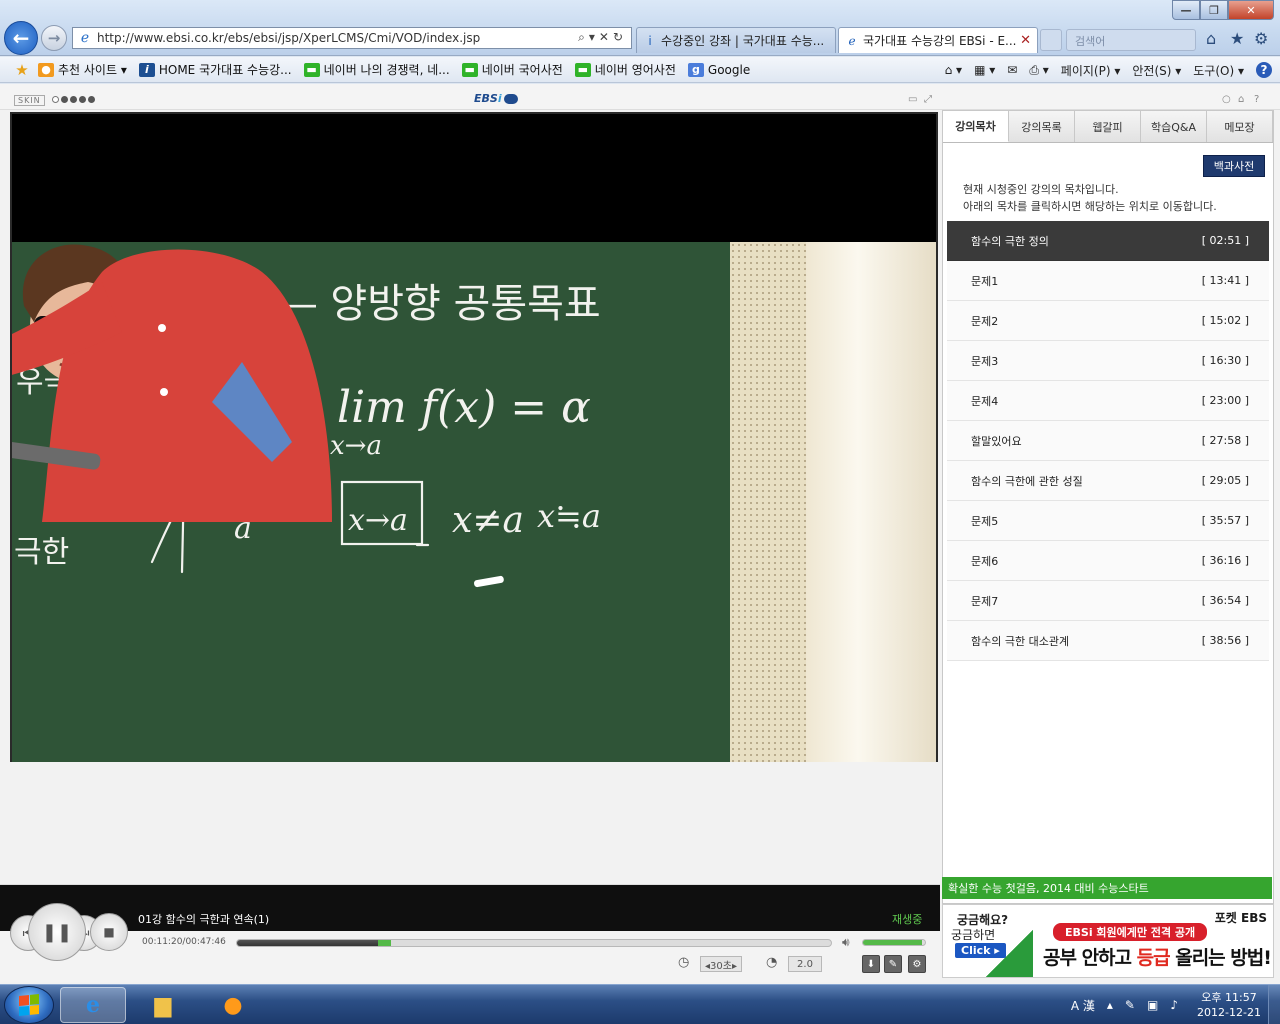 The width and height of the screenshot is (1280, 1024). What do you see at coordinates (984, 70) in the screenshot?
I see `rss-icon: ▦ ▾` at bounding box center [984, 70].